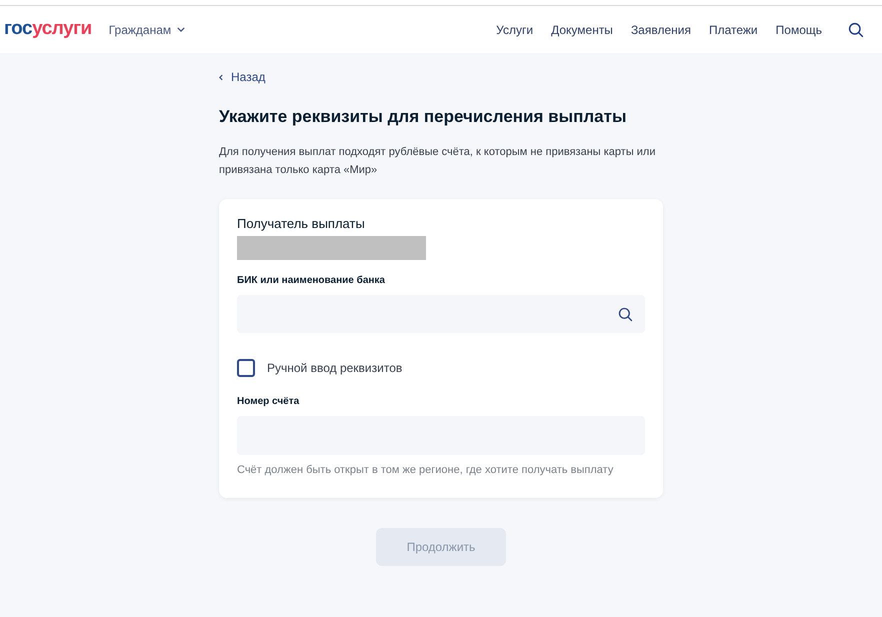 This screenshot has height=617, width=882. I want to click on field-hint: Счёт должен быть открыт в том же регионе, где хотите получать выплату, so click(425, 470).